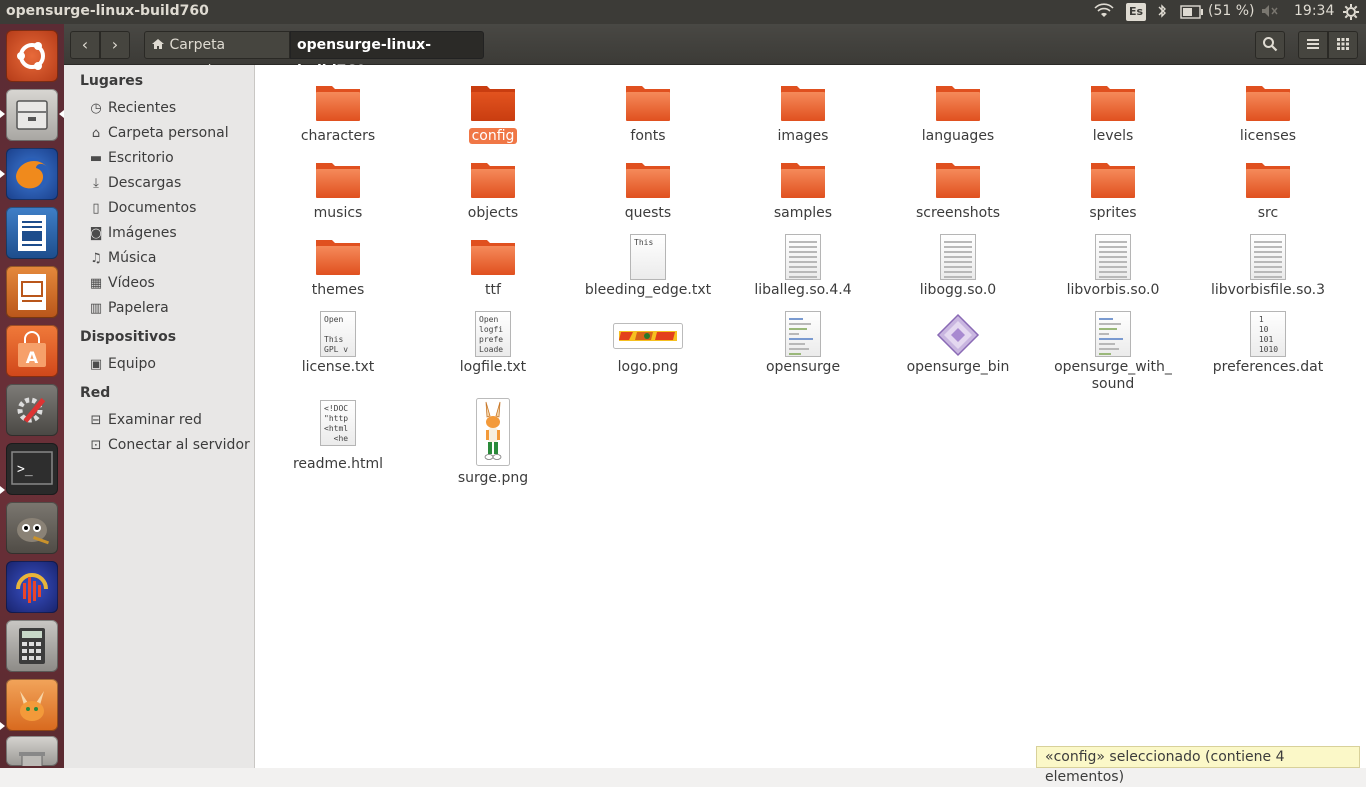 The width and height of the screenshot is (1366, 787). What do you see at coordinates (96, 183) in the screenshot?
I see `download-icon: ⤓` at bounding box center [96, 183].